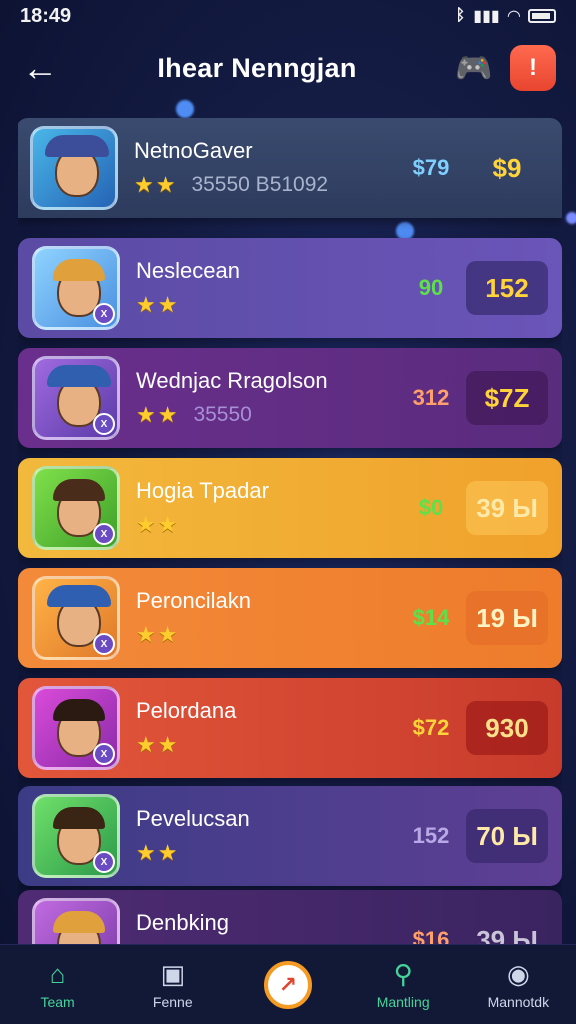 Image resolution: width=576 pixels, height=1024 pixels. Describe the element at coordinates (193, 818) in the screenshot. I see `player-name: Pevelucsan` at that location.